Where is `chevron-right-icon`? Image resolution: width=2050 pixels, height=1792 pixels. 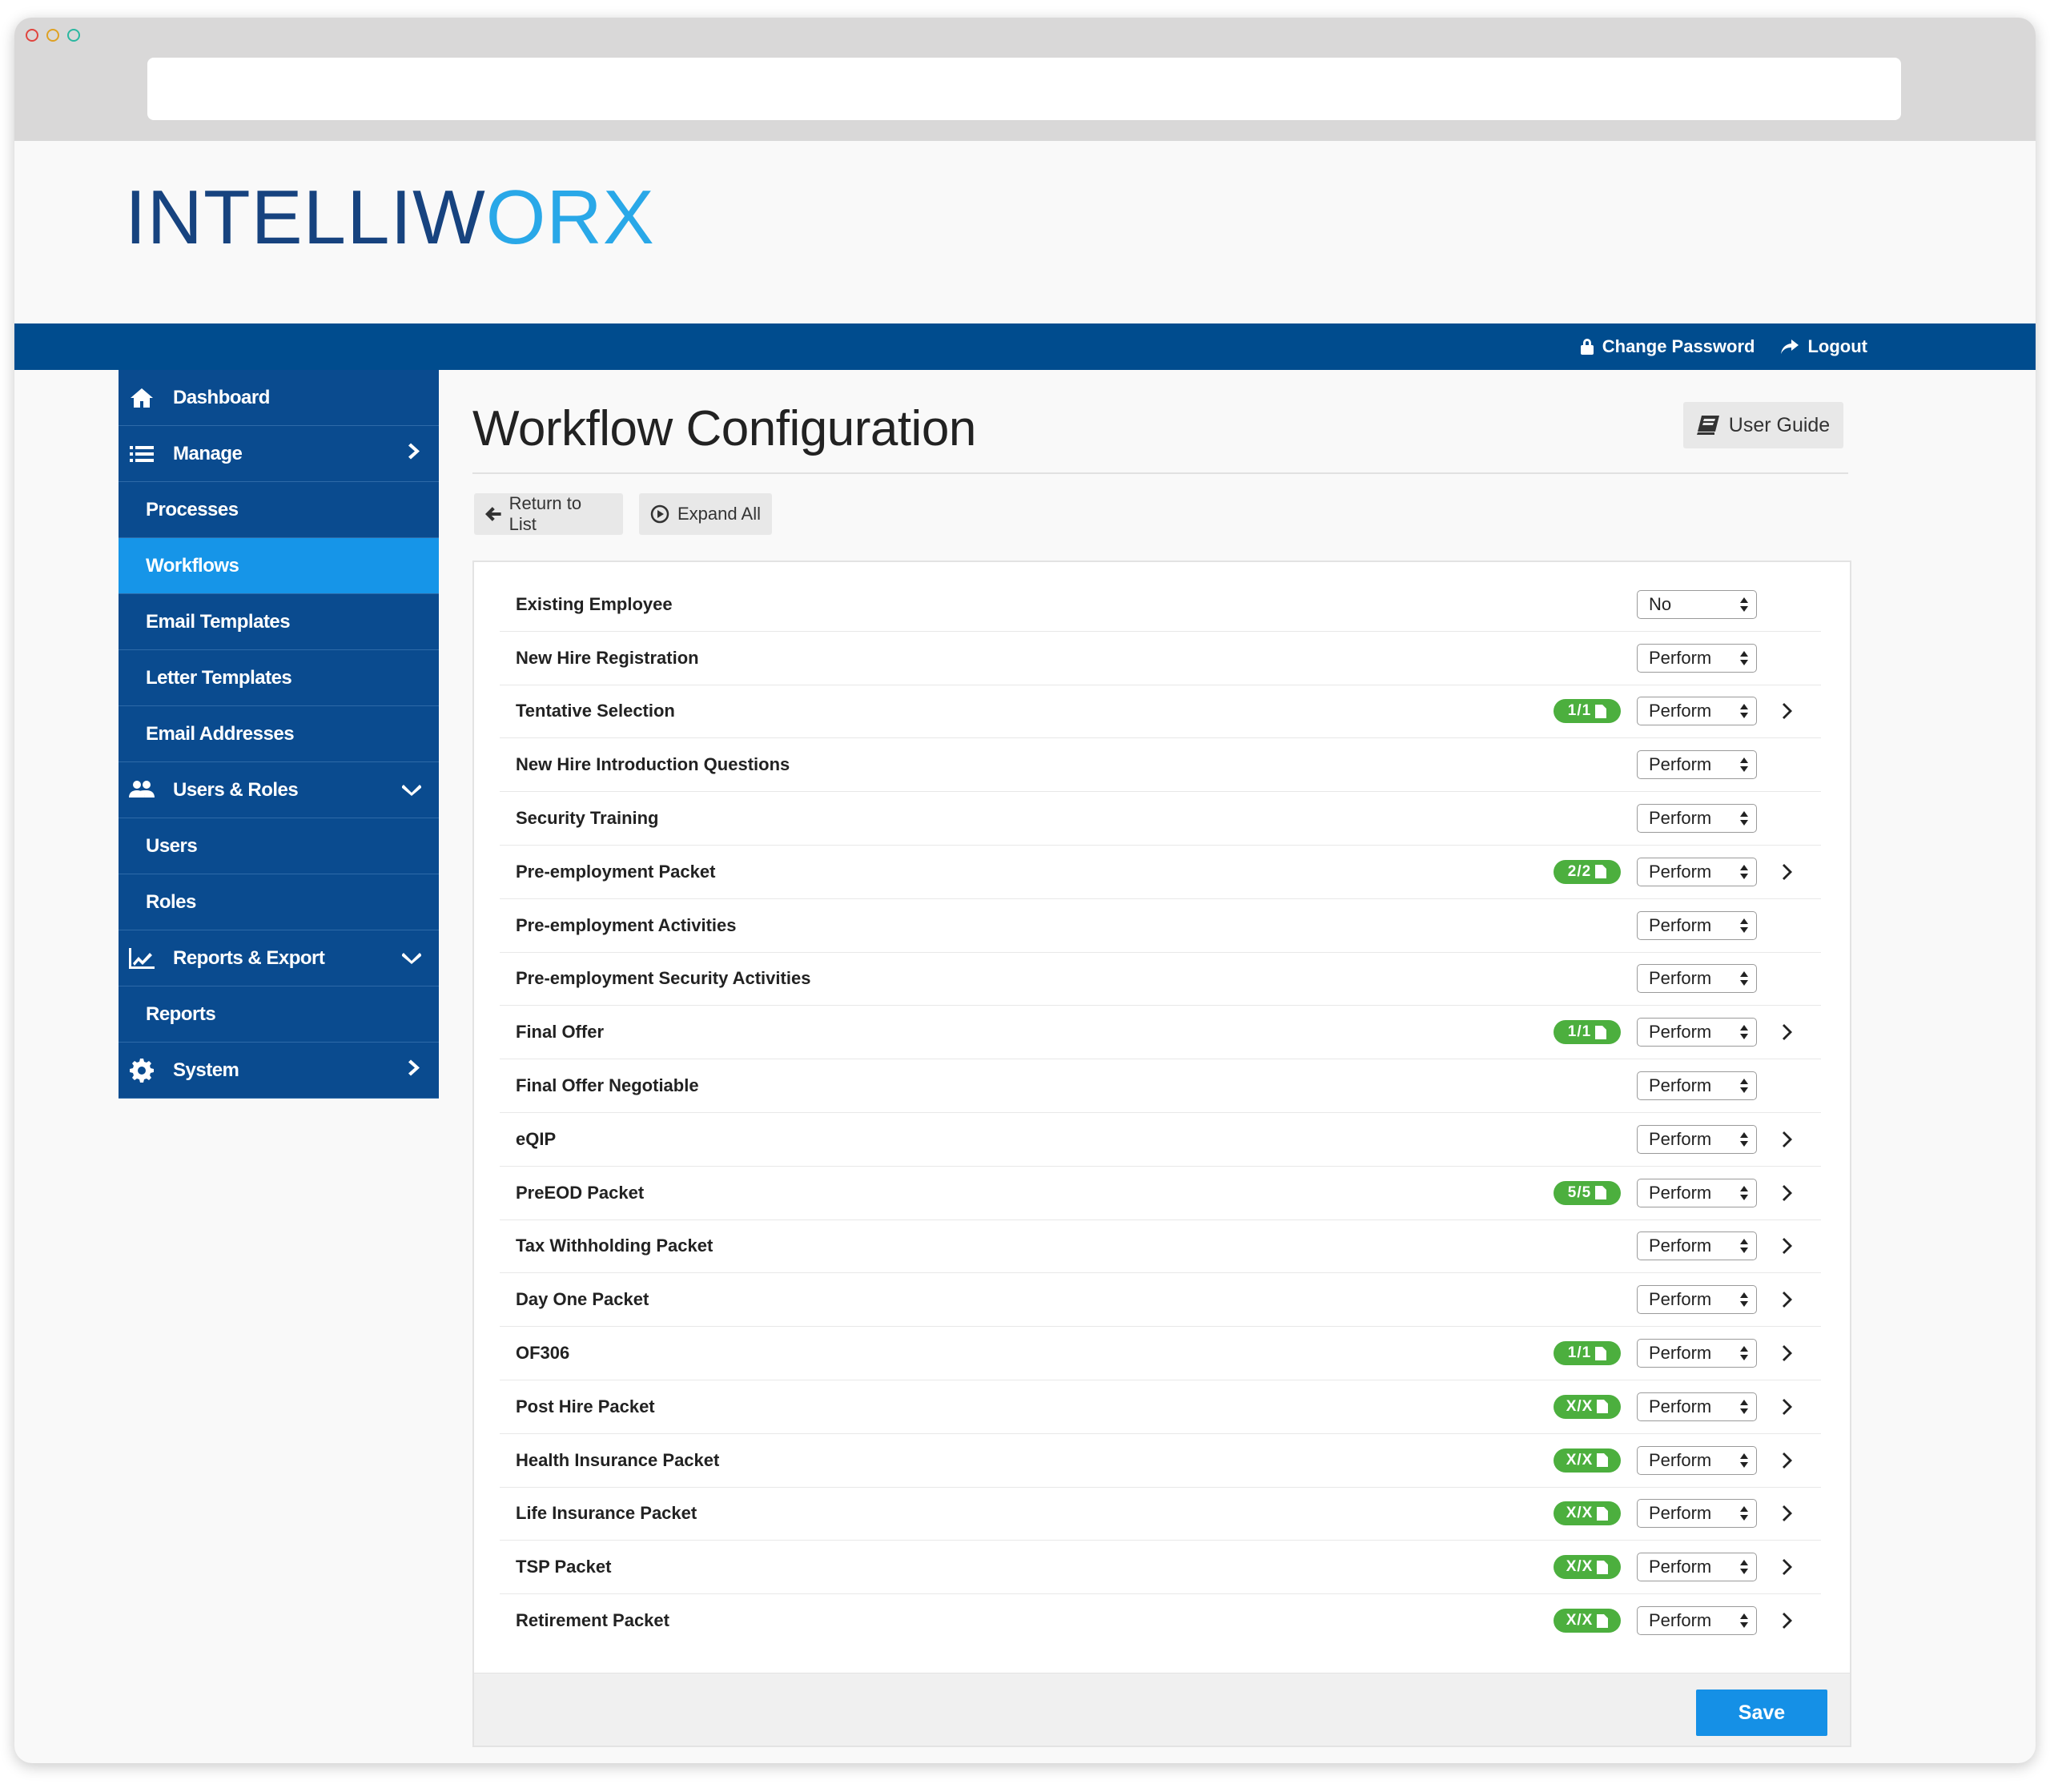 chevron-right-icon is located at coordinates (414, 1067).